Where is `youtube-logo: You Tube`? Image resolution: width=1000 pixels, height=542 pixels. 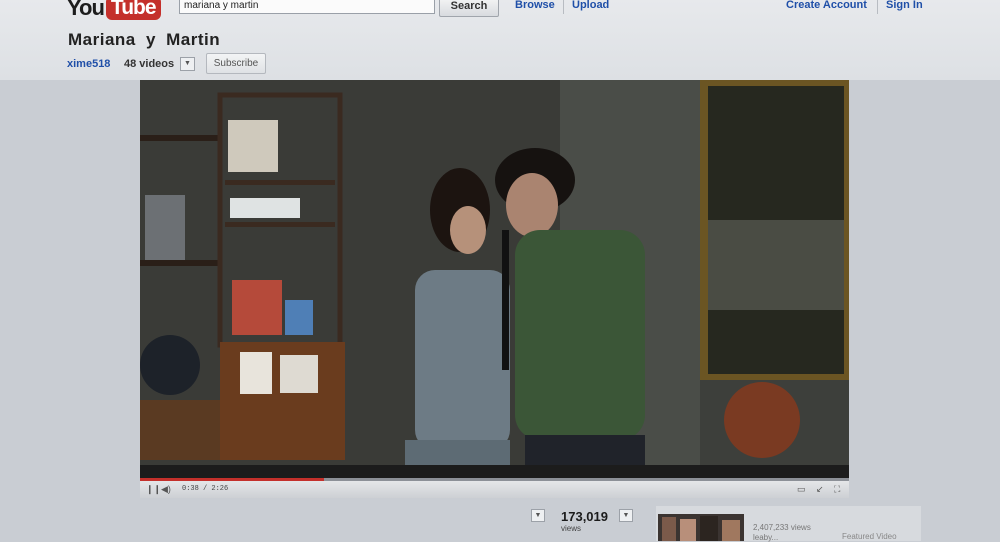
youtube-logo: You Tube is located at coordinates (114, 11).